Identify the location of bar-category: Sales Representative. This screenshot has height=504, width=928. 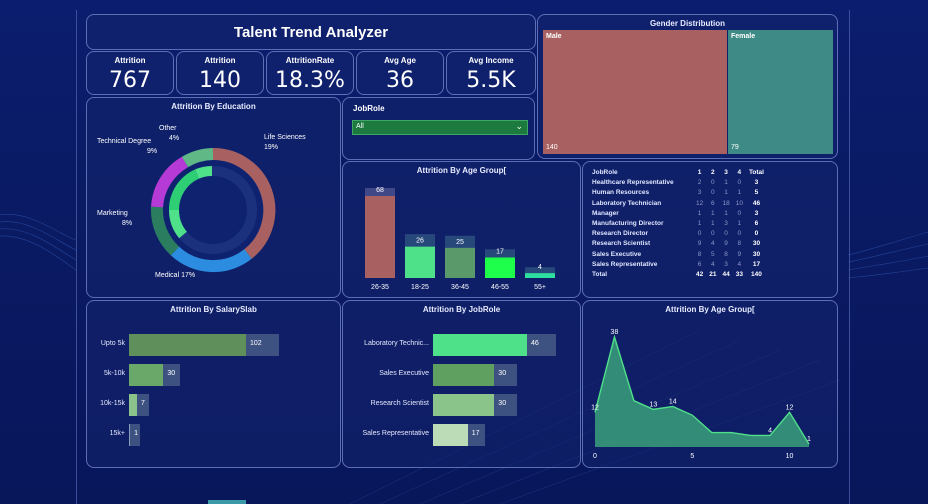
(395, 433).